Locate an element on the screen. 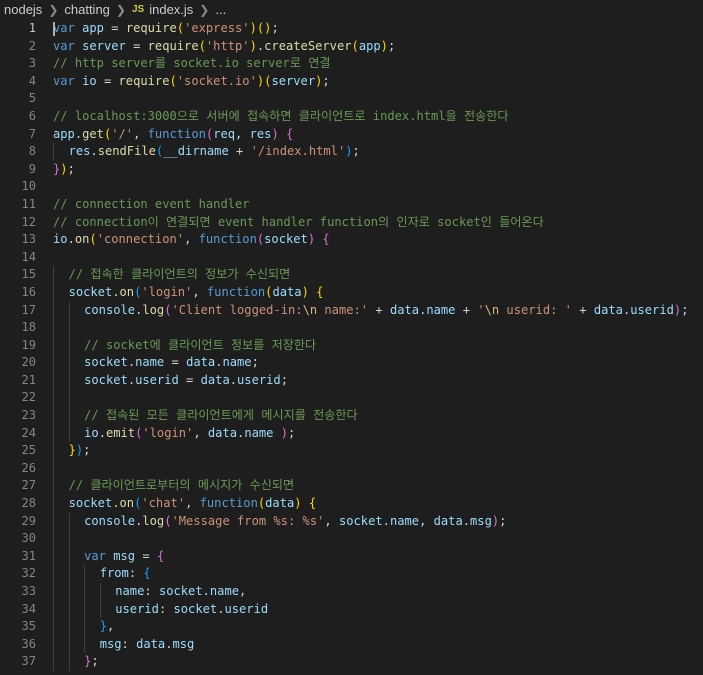  code-line: 3 // http server를 socket.io server로 연결 is located at coordinates (351, 64).